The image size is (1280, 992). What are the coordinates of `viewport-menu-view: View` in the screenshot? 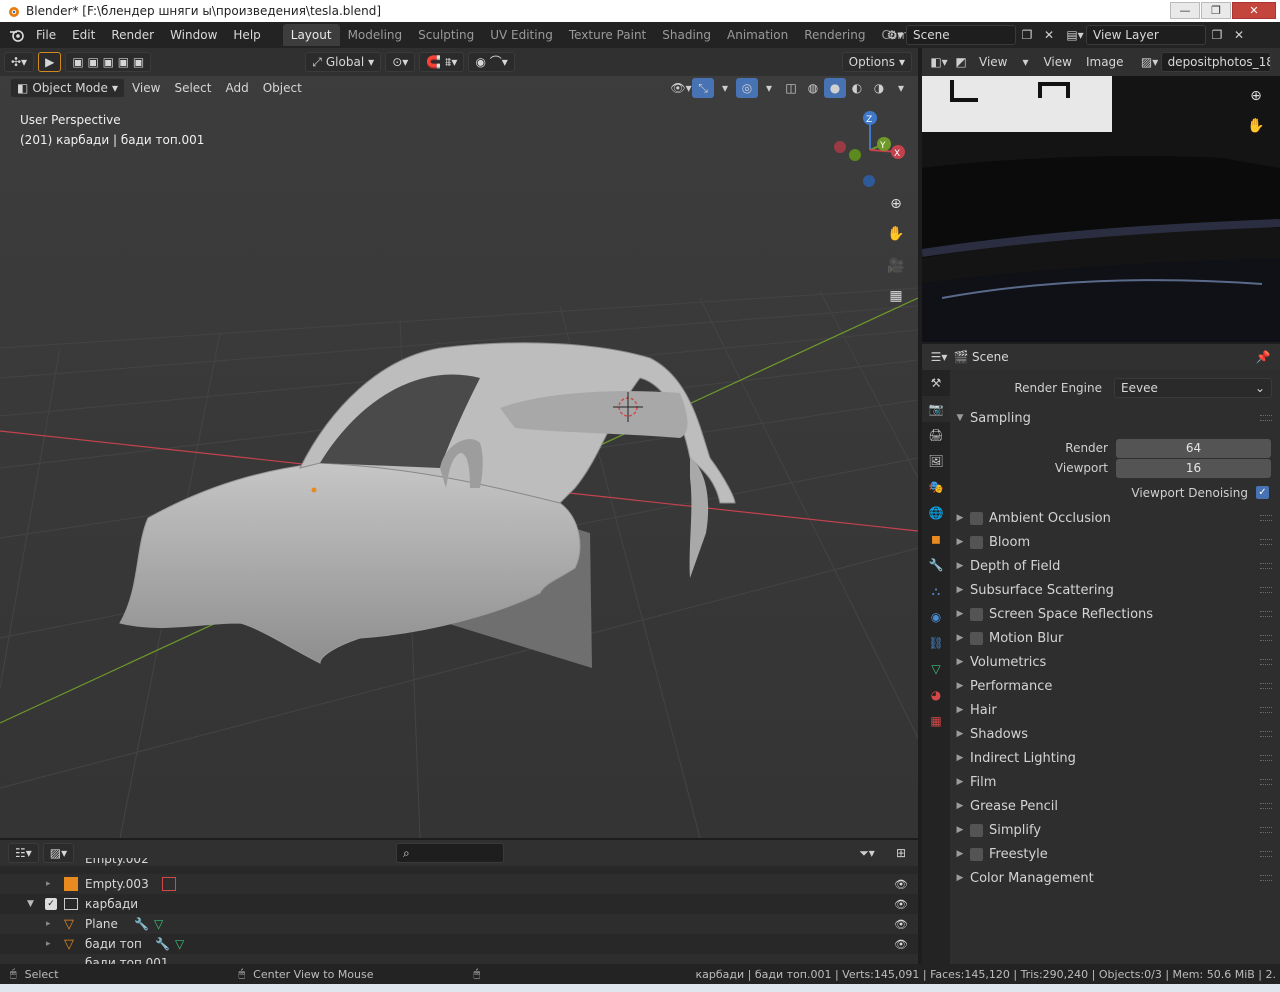 It's located at (146, 88).